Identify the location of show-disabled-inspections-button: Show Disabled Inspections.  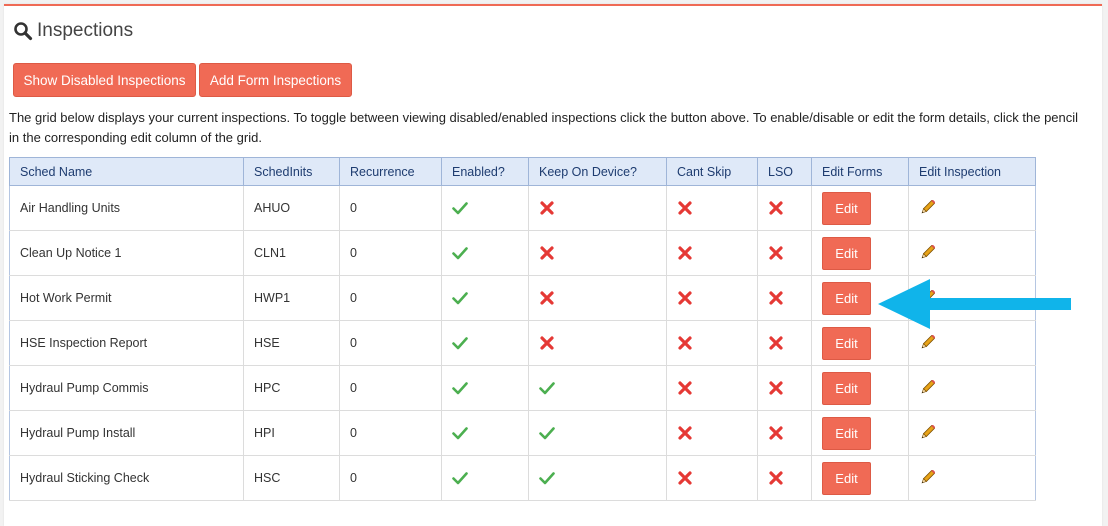
(104, 80).